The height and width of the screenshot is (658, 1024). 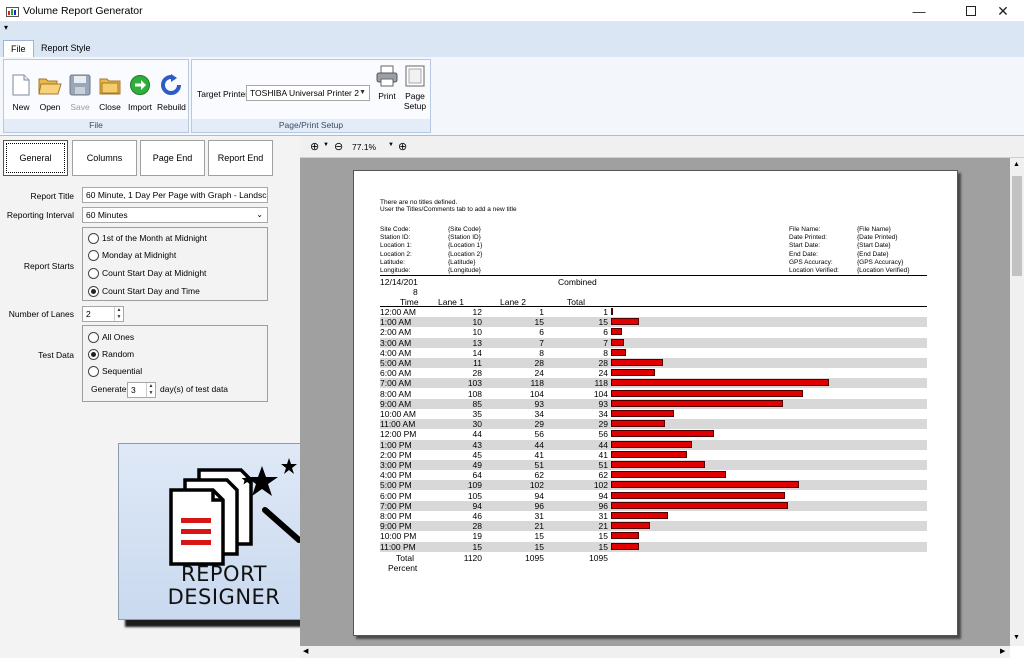 What do you see at coordinates (512, 29) in the screenshot?
I see `quick-access-toolbar: ▾` at bounding box center [512, 29].